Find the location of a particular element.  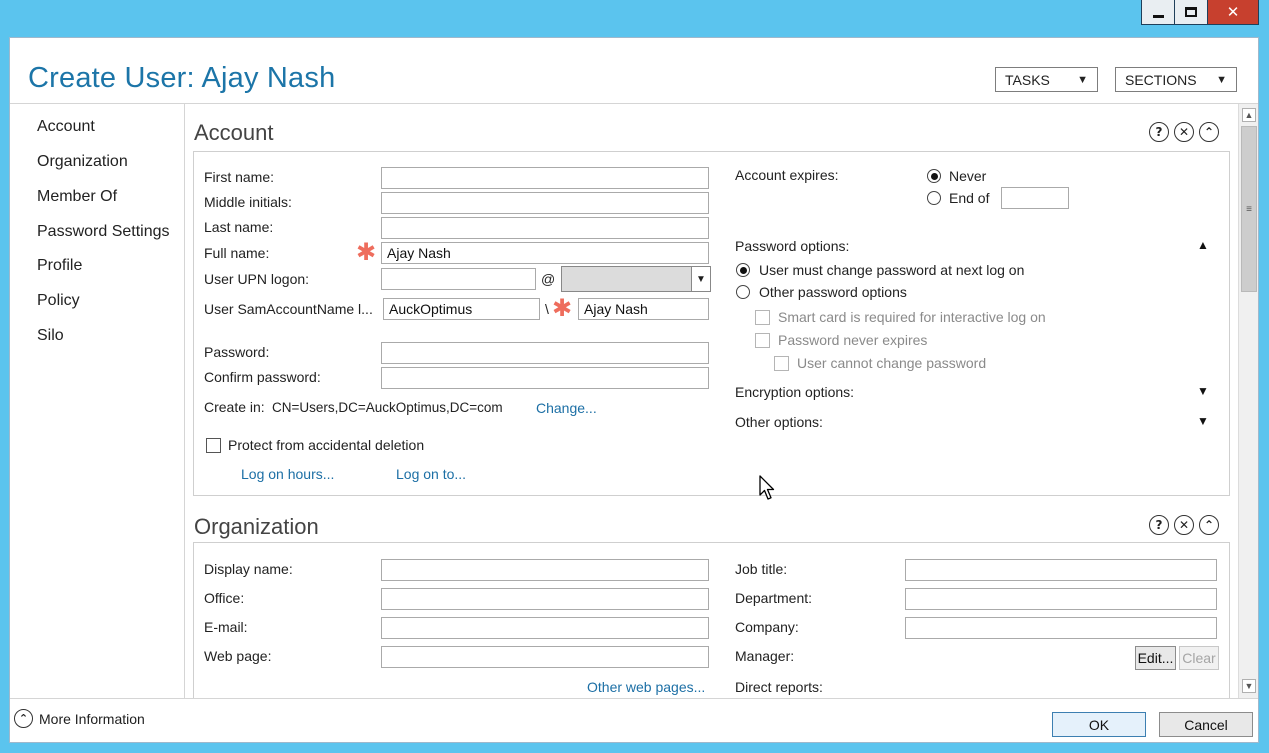

tasks-label: TASKS is located at coordinates (1027, 79).